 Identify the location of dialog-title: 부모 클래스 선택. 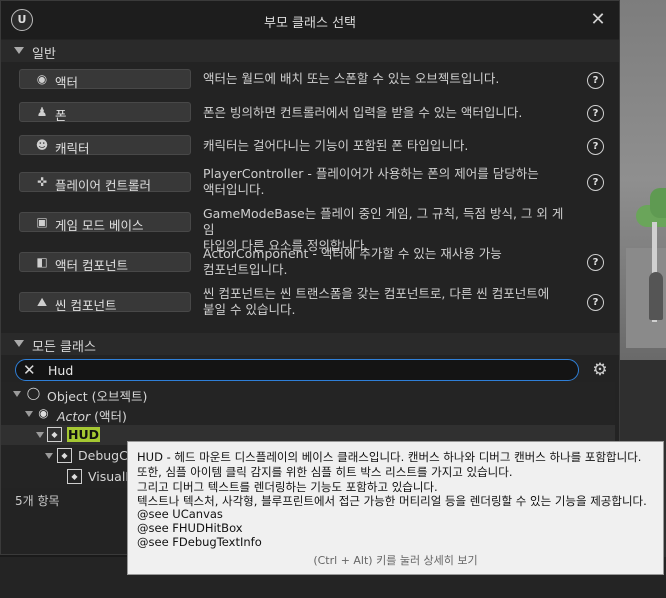
(310, 23).